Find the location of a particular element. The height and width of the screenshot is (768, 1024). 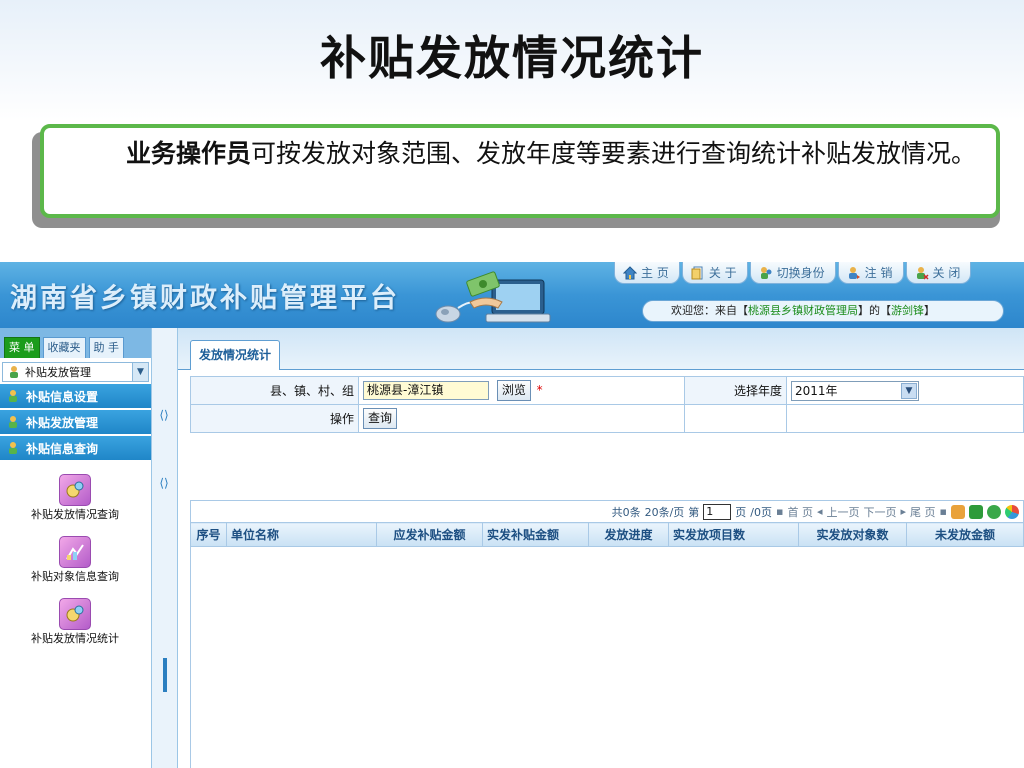

column-header: 单位名称 is located at coordinates (301, 534).